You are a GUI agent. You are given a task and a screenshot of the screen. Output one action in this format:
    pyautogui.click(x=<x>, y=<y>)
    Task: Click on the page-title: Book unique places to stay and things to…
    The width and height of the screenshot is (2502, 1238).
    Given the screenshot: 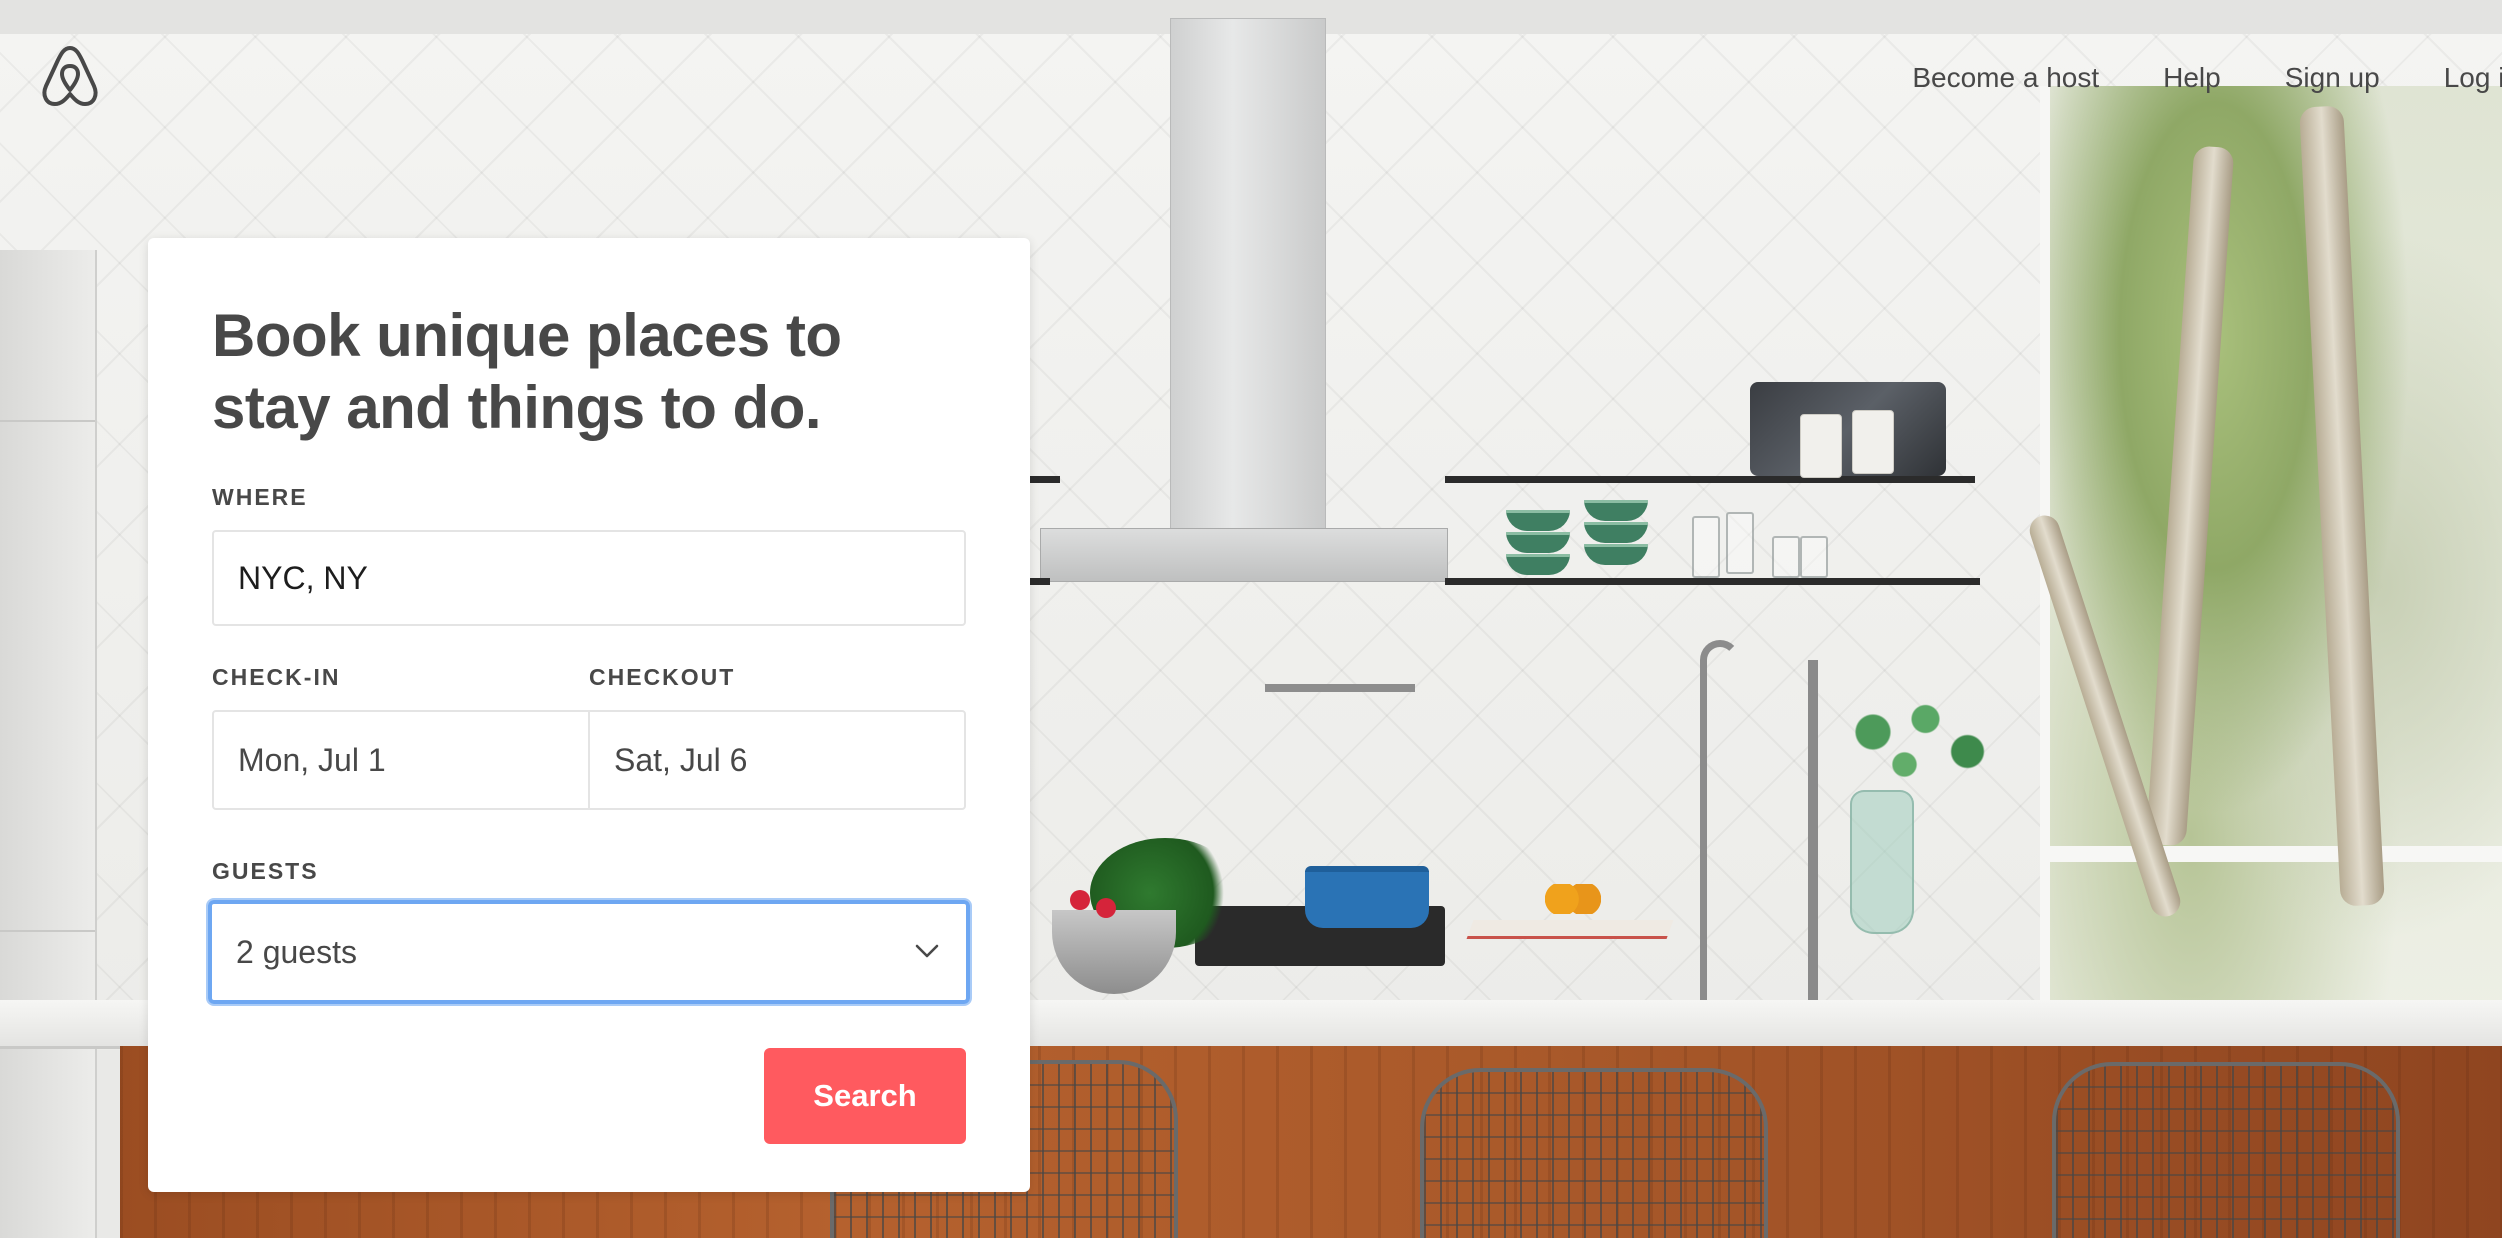 What is the action you would take?
    pyautogui.click(x=527, y=371)
    